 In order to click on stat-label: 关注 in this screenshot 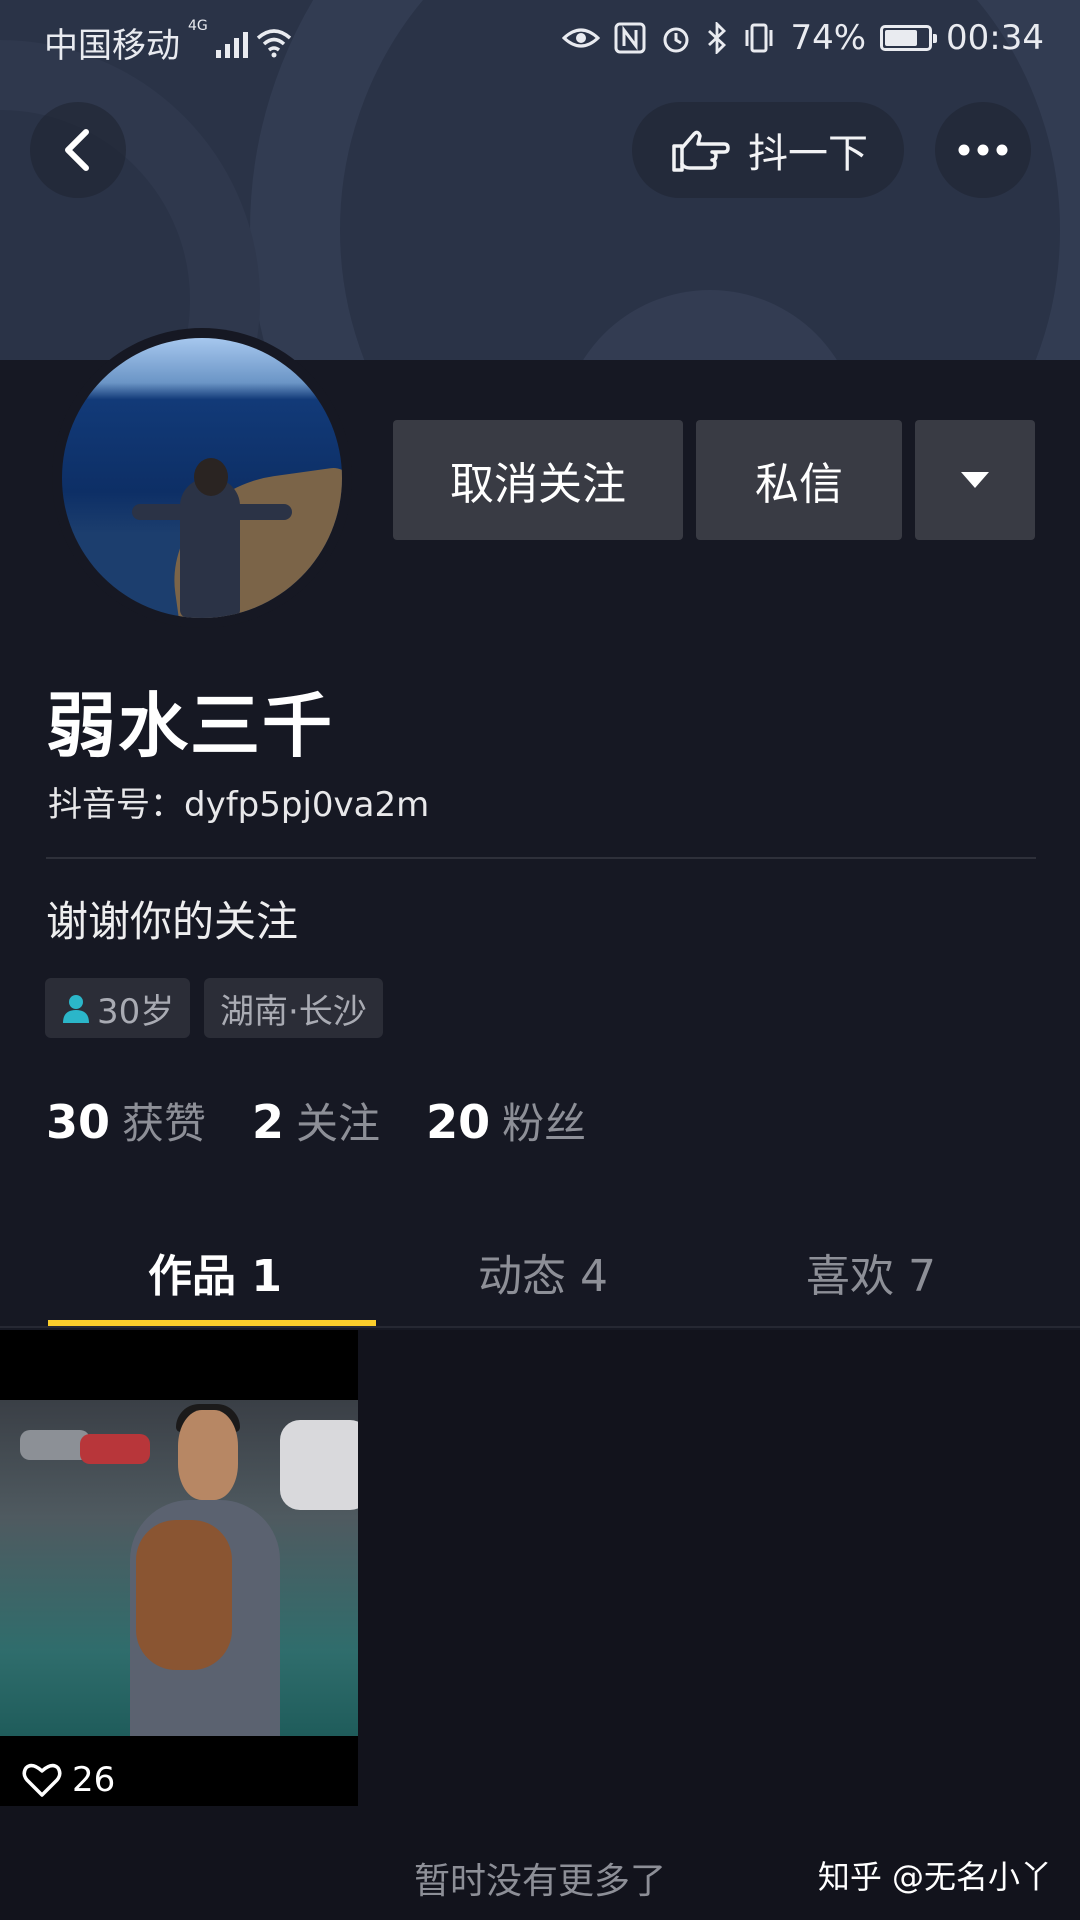, I will do `click(338, 1123)`.